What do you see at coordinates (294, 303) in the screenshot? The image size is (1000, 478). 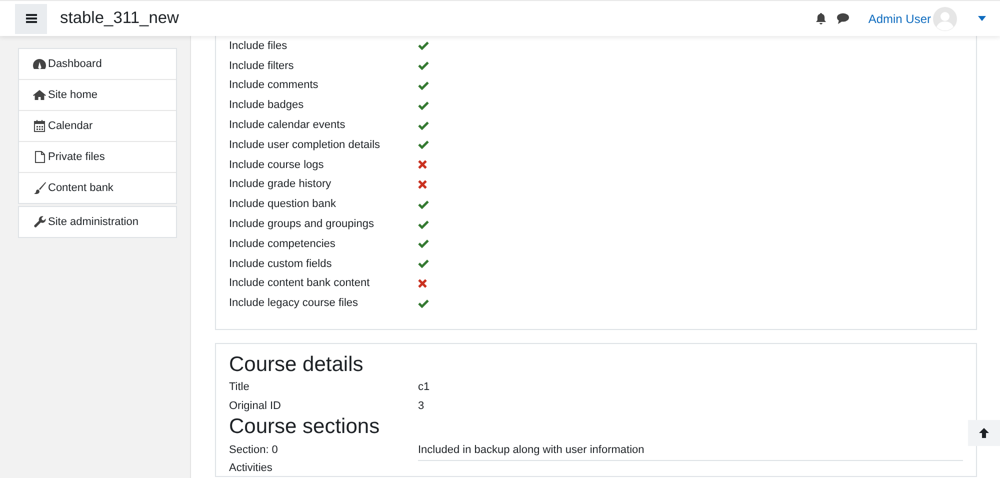 I see `setting-label: Include legacy course files` at bounding box center [294, 303].